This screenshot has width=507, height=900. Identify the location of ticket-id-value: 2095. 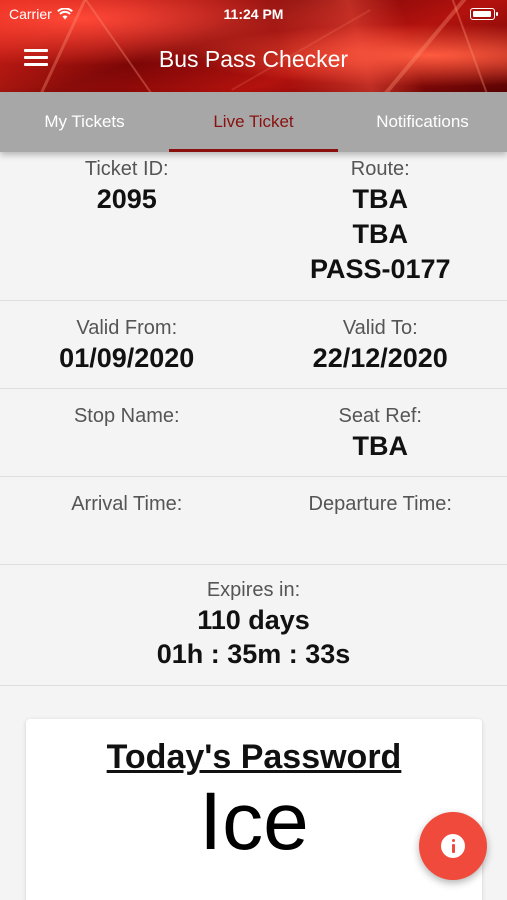
(126, 199).